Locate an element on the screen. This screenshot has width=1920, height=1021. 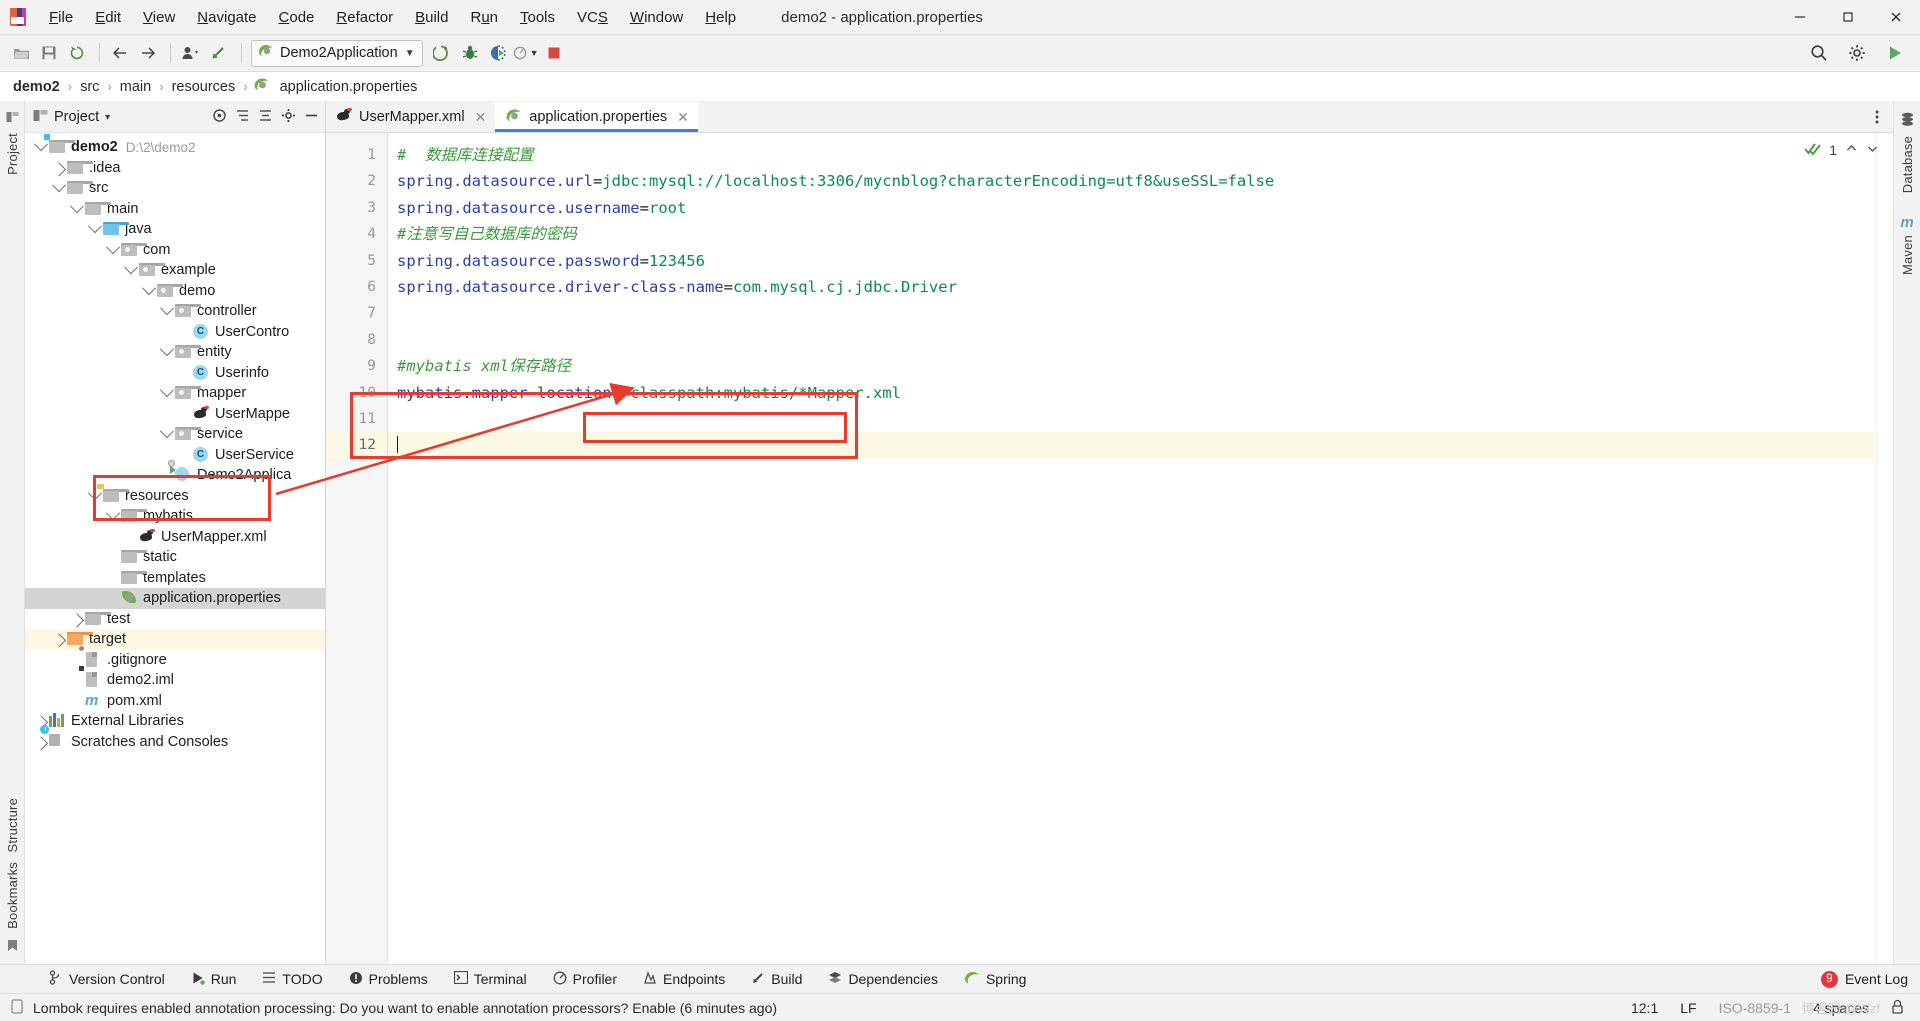
hide-panel-icon is located at coordinates (311, 117).